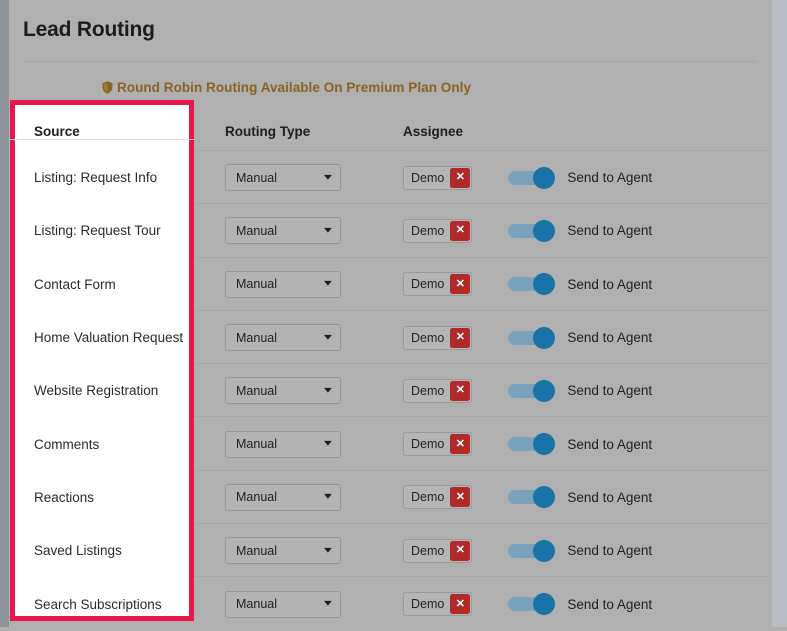 The height and width of the screenshot is (631, 787). I want to click on shield-icon, so click(107, 89).